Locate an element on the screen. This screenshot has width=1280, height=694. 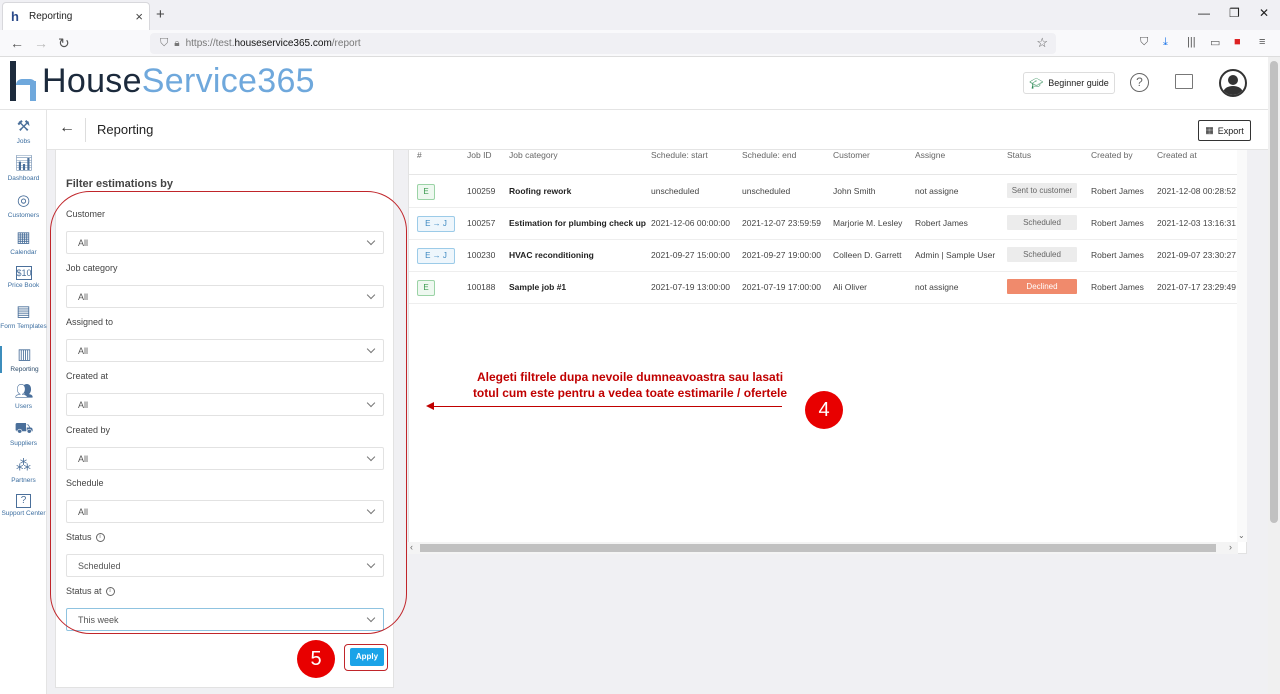
browser-tab: h Reporting × is located at coordinates (76, 16).